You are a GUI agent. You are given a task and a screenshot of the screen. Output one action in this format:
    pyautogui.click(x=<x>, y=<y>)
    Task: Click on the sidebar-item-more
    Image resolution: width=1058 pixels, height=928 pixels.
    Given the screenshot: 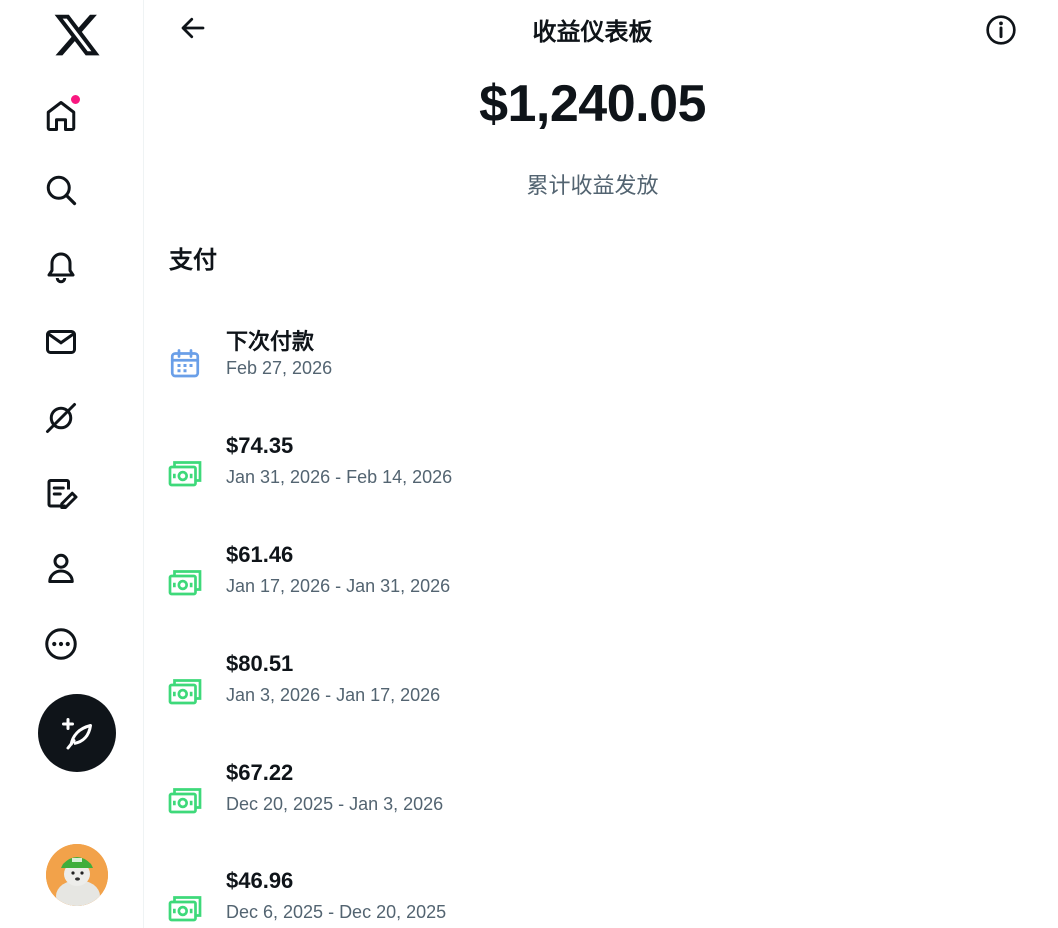 What is the action you would take?
    pyautogui.click(x=61, y=644)
    